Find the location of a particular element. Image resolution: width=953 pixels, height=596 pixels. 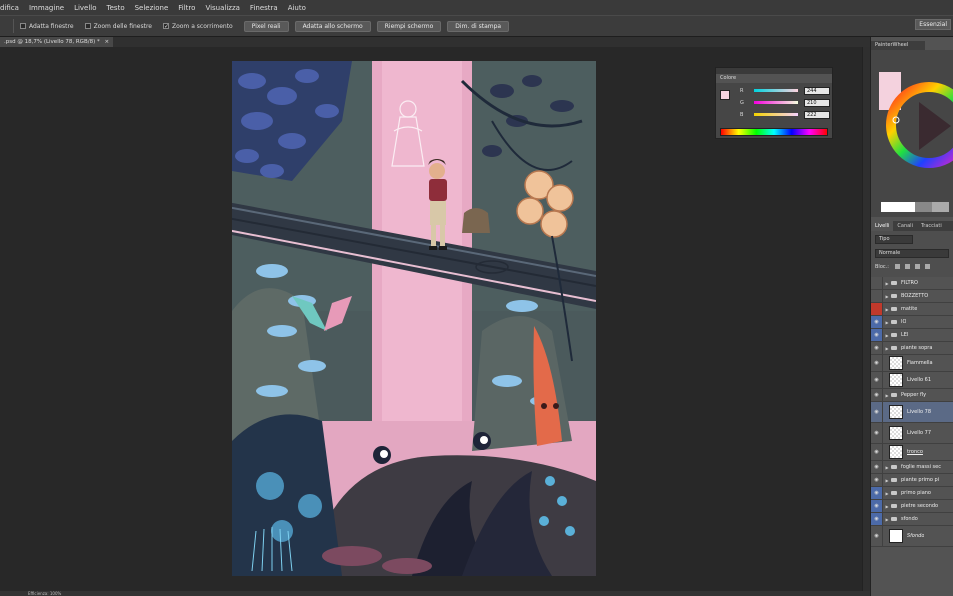

color-history-strip is located at coordinates (915, 207).